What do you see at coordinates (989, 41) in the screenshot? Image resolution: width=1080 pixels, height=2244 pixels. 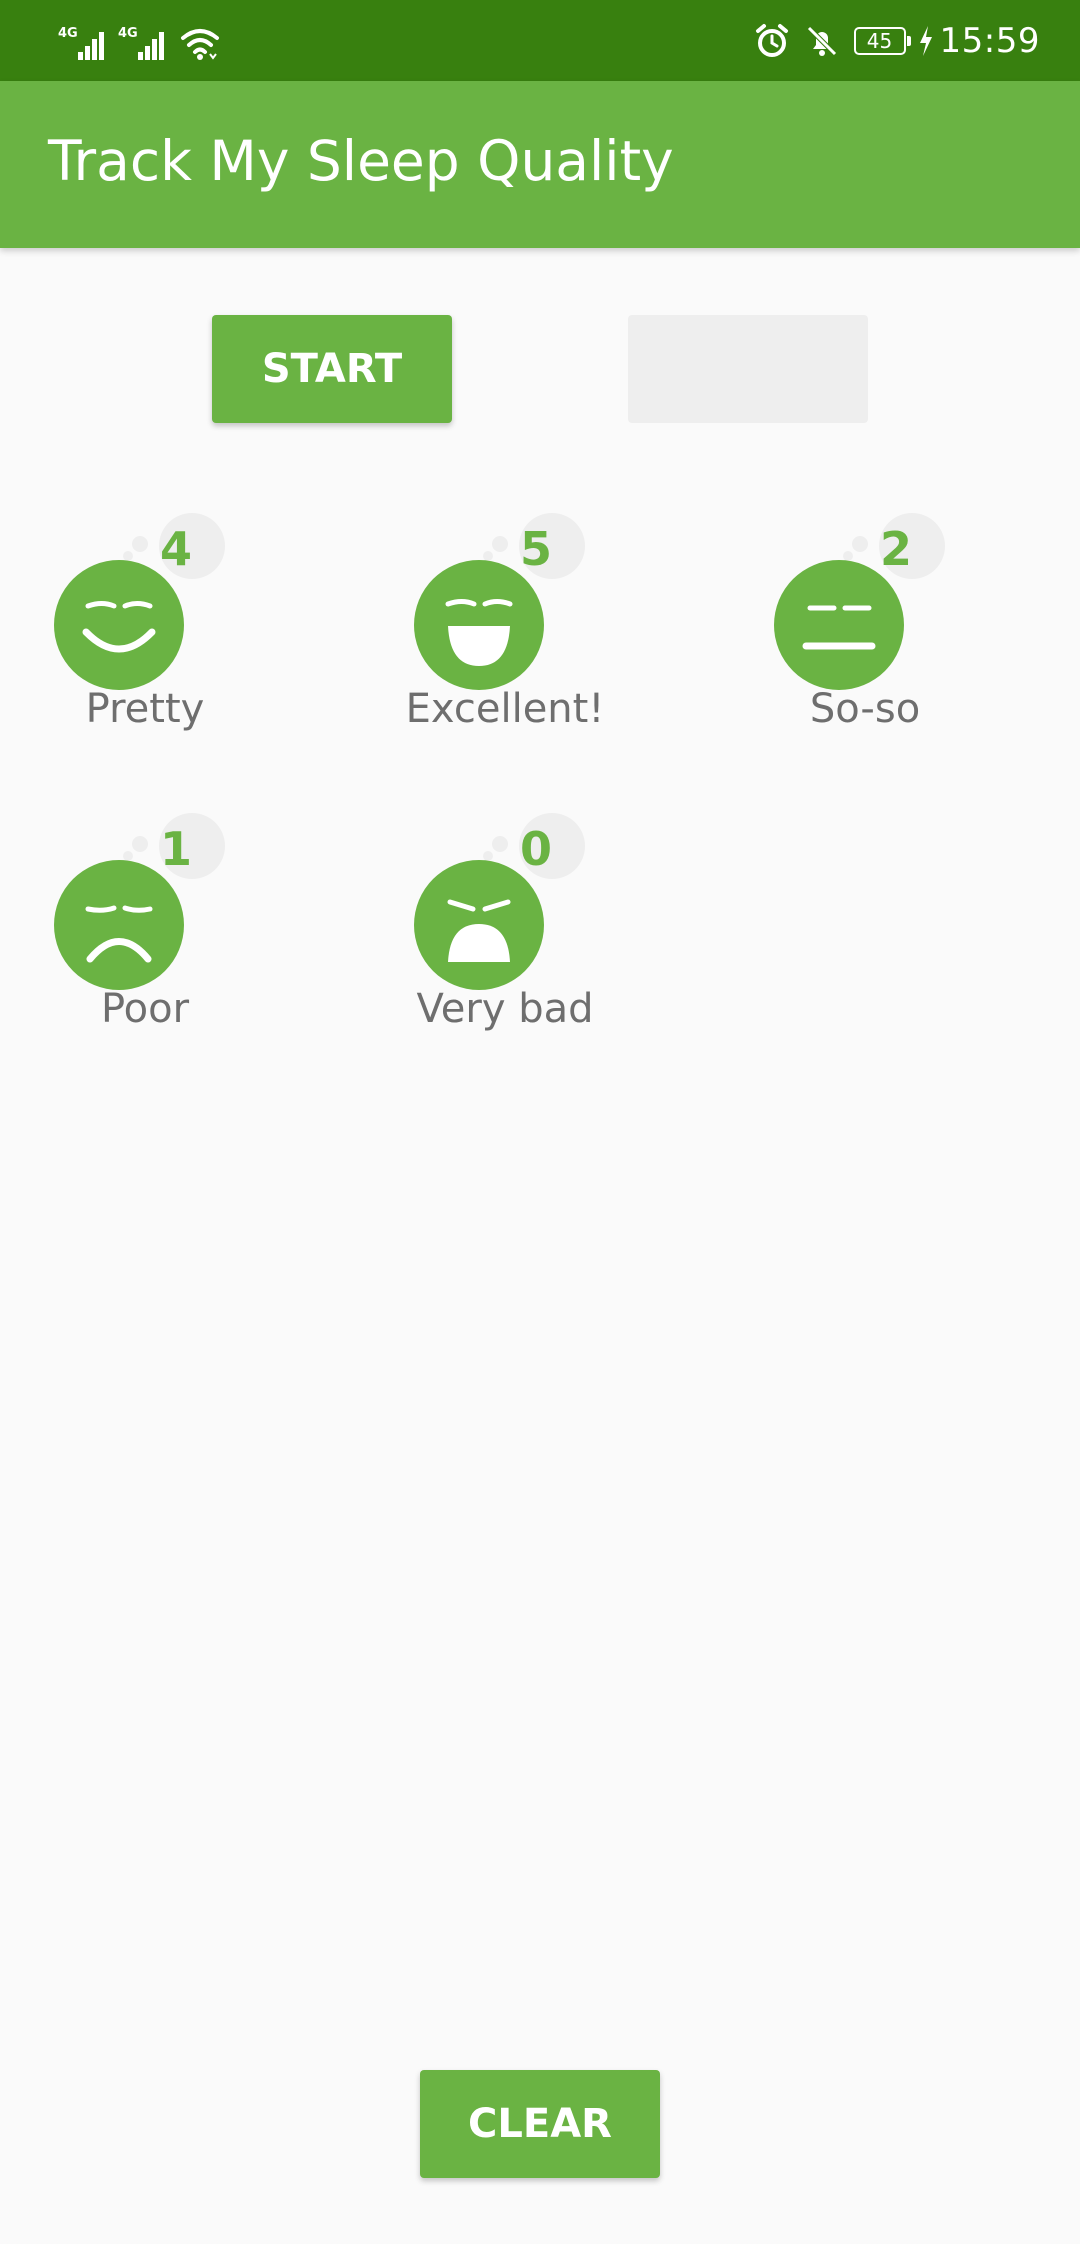 I see `clock: 15:59` at bounding box center [989, 41].